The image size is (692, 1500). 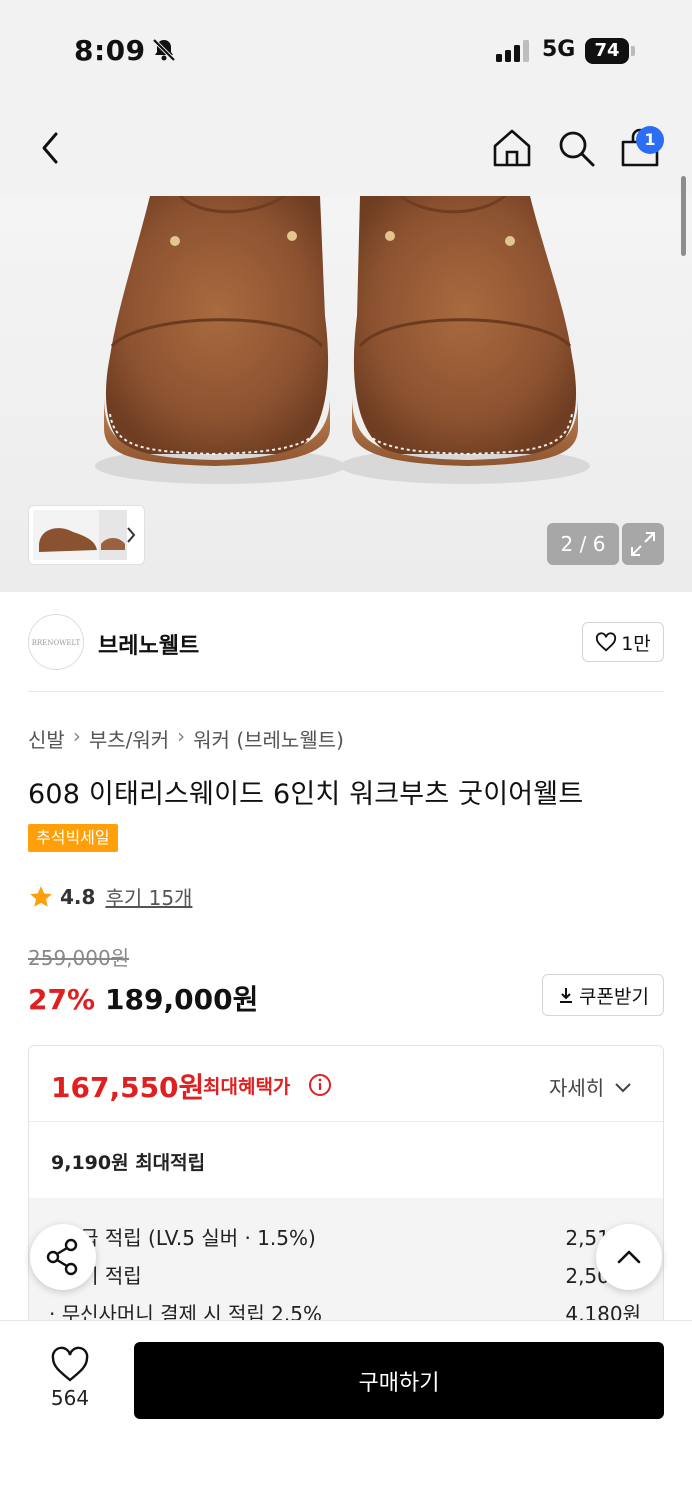 What do you see at coordinates (306, 794) in the screenshot?
I see `product-title: 608 이태리스웨이드 6인치 워크부츠 굿이어웰트` at bounding box center [306, 794].